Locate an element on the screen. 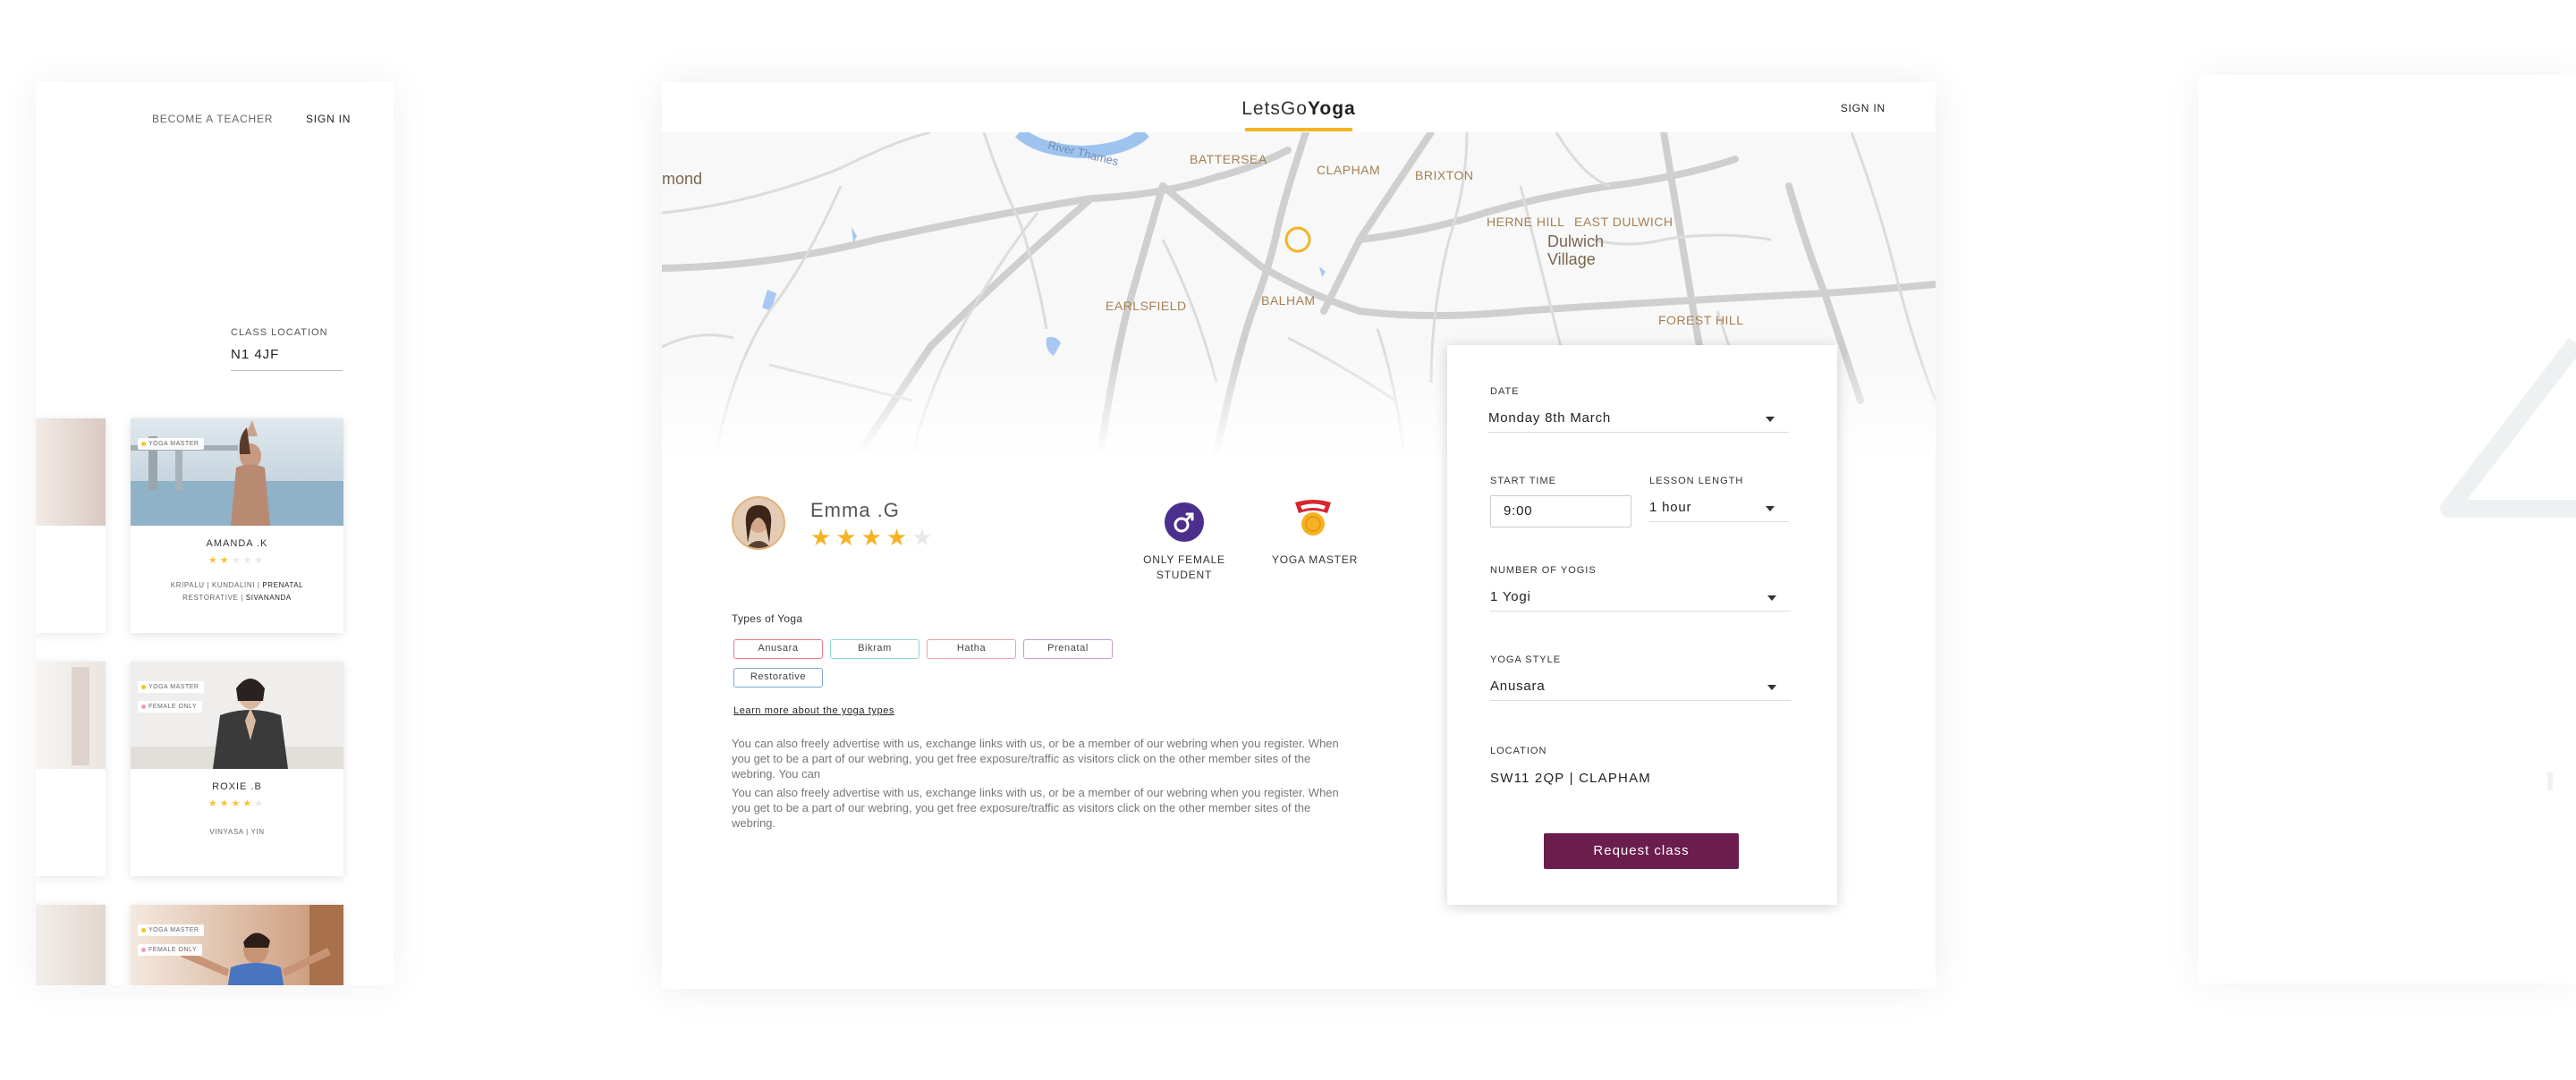 Image resolution: width=2576 pixels, height=1080 pixels. lesson-length-select: 1 hour is located at coordinates (1719, 508).